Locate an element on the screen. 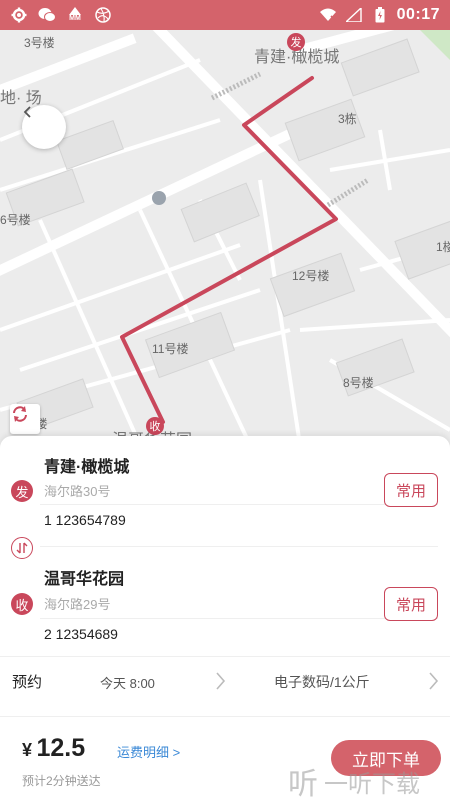  watermark-logo: 听 is located at coordinates (303, 784).